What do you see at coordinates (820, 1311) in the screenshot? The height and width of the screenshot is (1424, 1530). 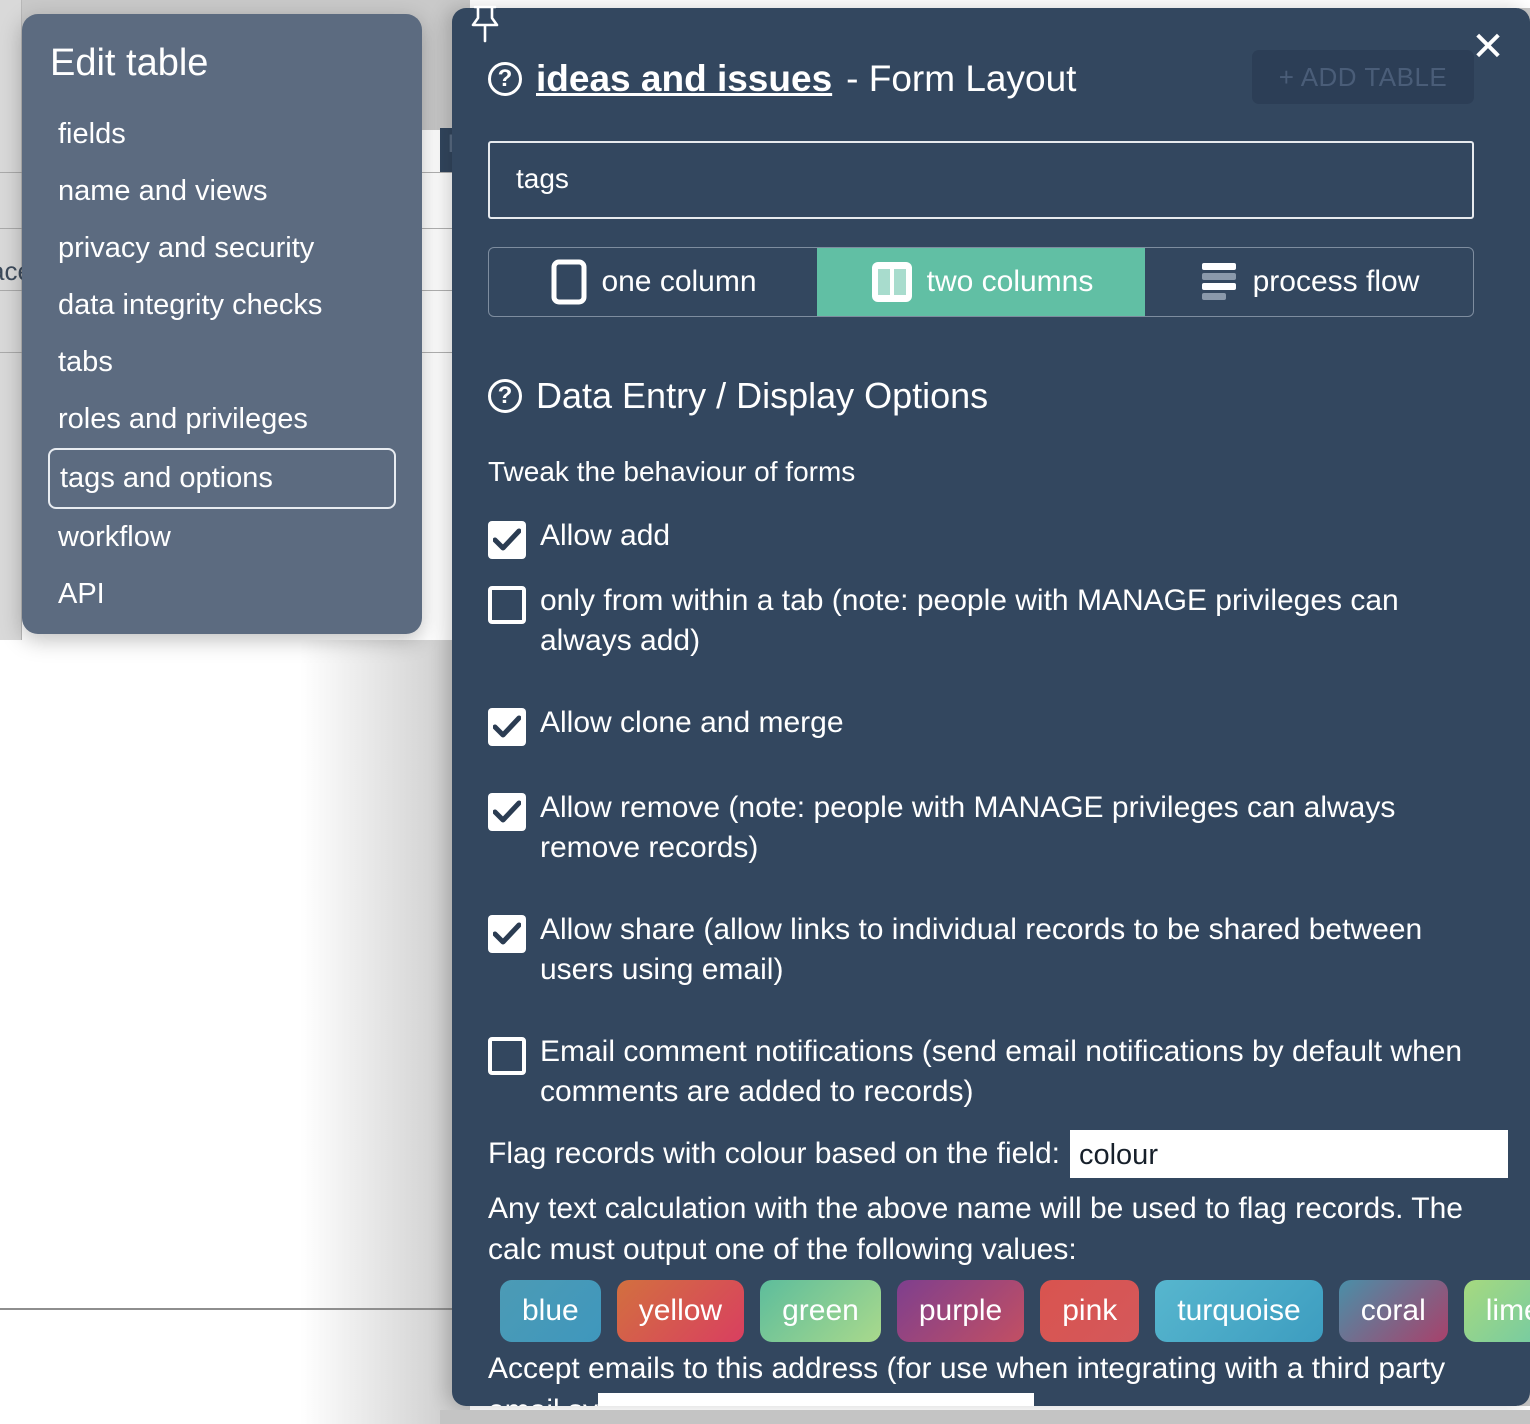 I see `colour-chip-green: green` at bounding box center [820, 1311].